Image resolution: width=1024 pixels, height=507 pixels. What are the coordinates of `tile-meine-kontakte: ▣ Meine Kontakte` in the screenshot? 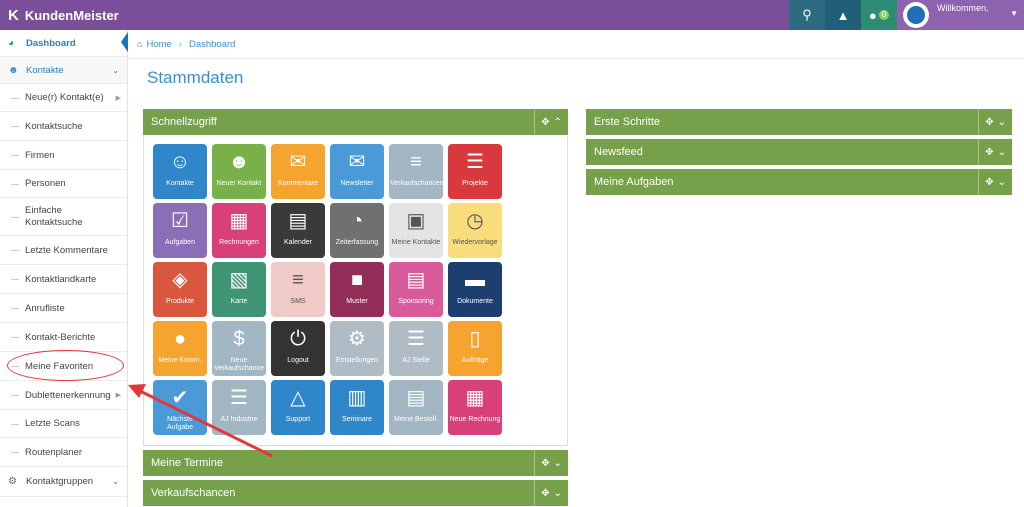 It's located at (416, 230).